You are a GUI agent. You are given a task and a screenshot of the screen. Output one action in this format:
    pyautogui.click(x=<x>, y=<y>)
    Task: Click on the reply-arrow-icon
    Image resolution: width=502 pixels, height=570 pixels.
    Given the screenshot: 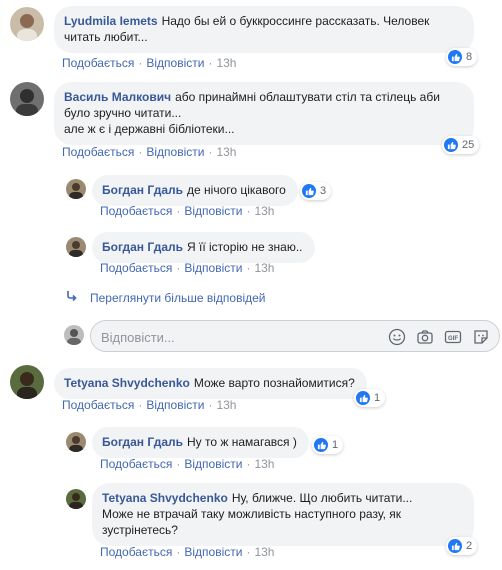 What is the action you would take?
    pyautogui.click(x=73, y=297)
    